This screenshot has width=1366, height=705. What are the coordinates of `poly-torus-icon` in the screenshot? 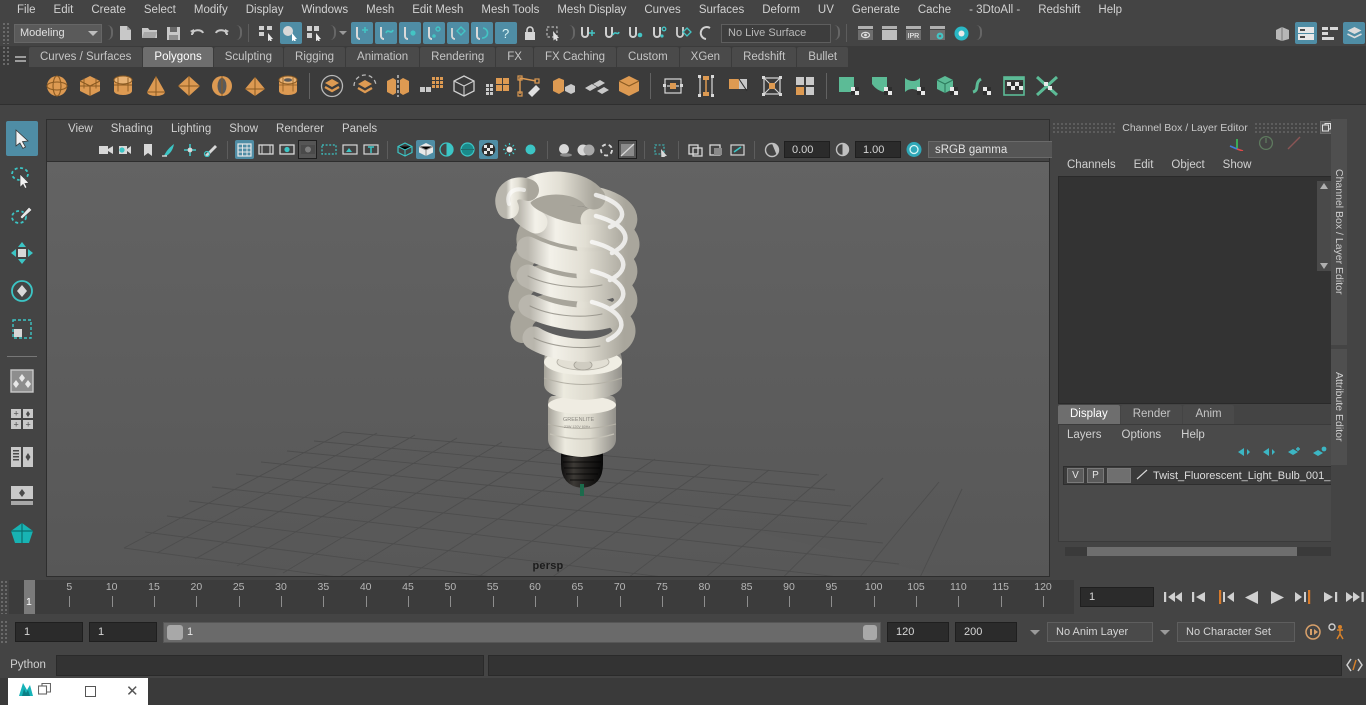 It's located at (221, 86).